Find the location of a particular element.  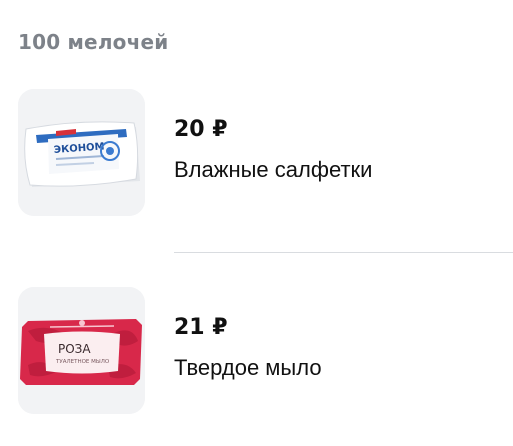

product-image-soap: РОЗА ТУАЛЕТНОЕ МЫЛО is located at coordinates (81, 350).